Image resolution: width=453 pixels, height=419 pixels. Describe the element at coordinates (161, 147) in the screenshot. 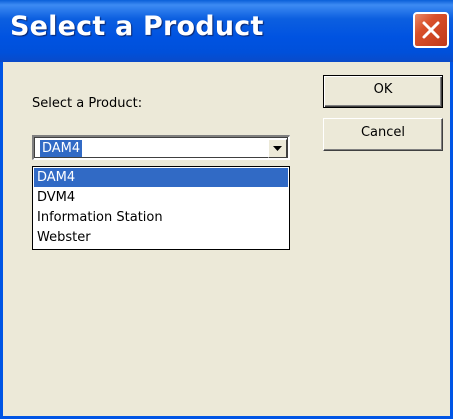

I see `product-combobox: DAM4` at that location.